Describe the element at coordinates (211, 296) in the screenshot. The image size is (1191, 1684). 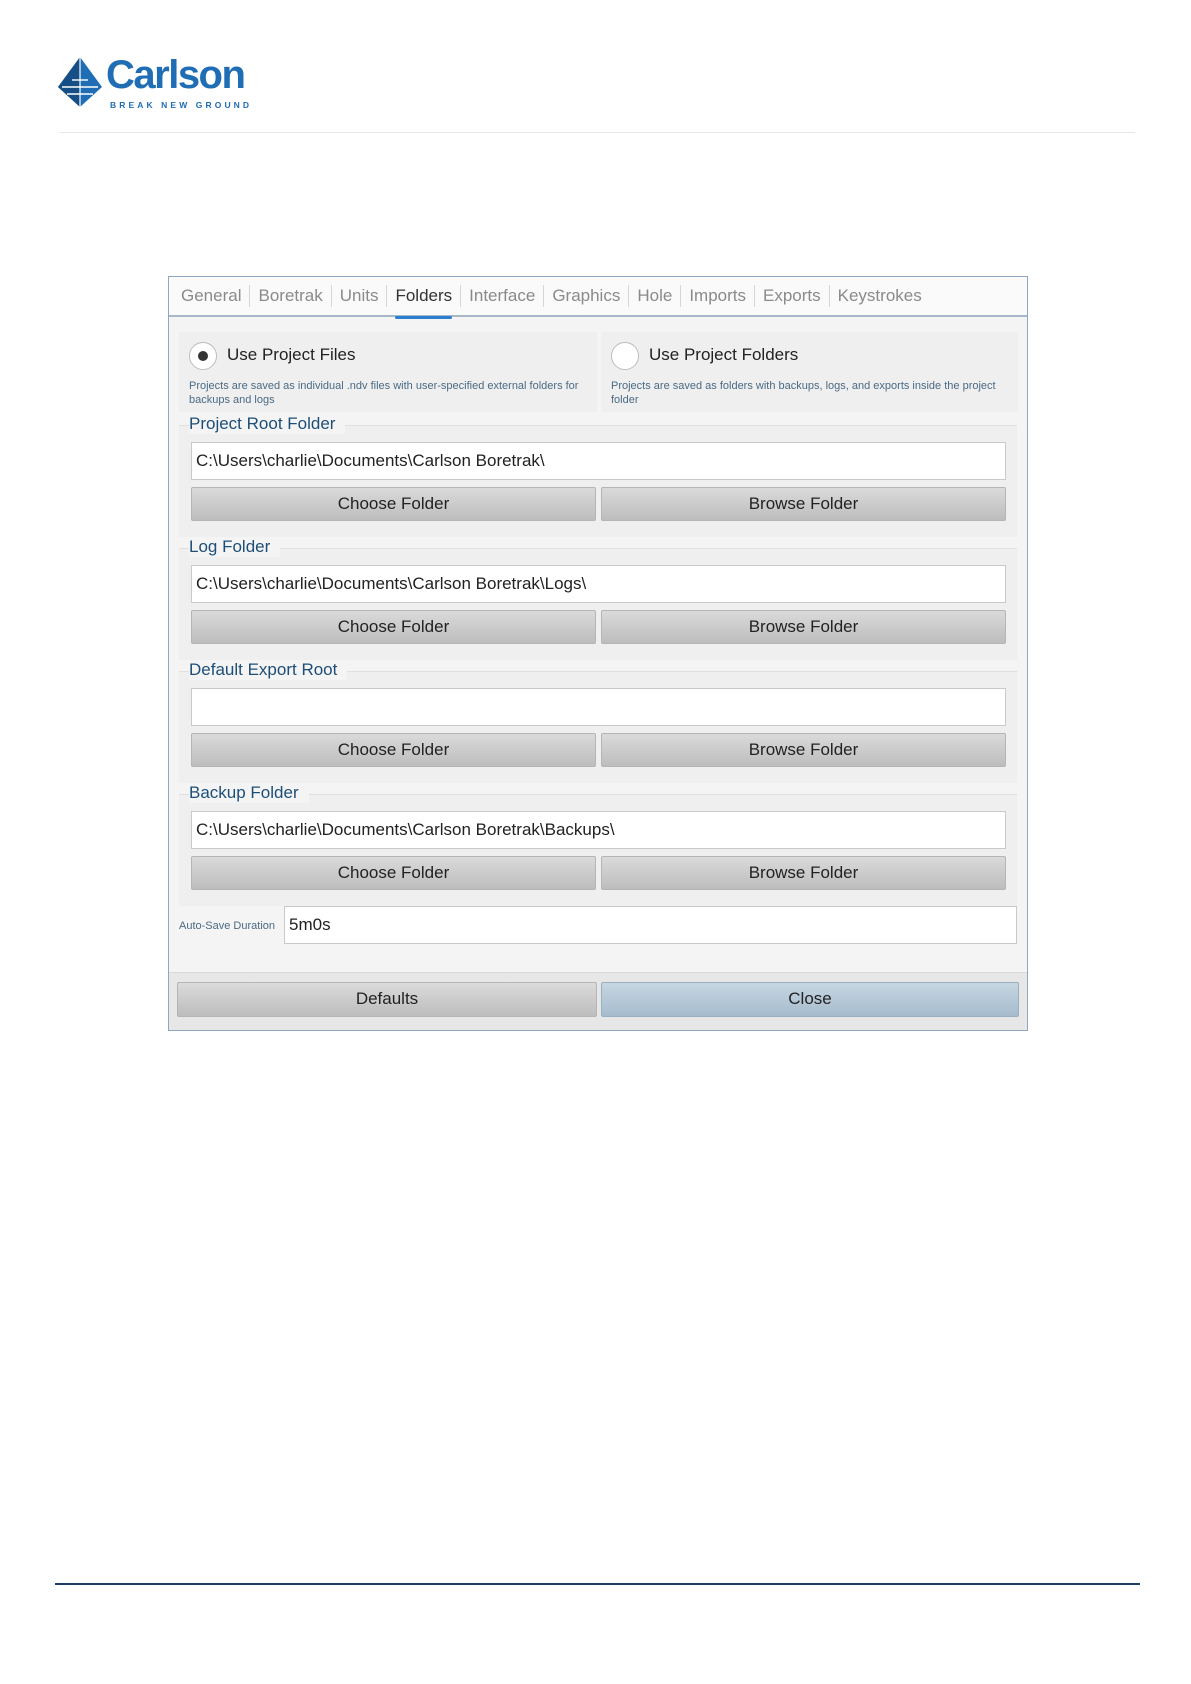
I see `tab-general: General` at that location.